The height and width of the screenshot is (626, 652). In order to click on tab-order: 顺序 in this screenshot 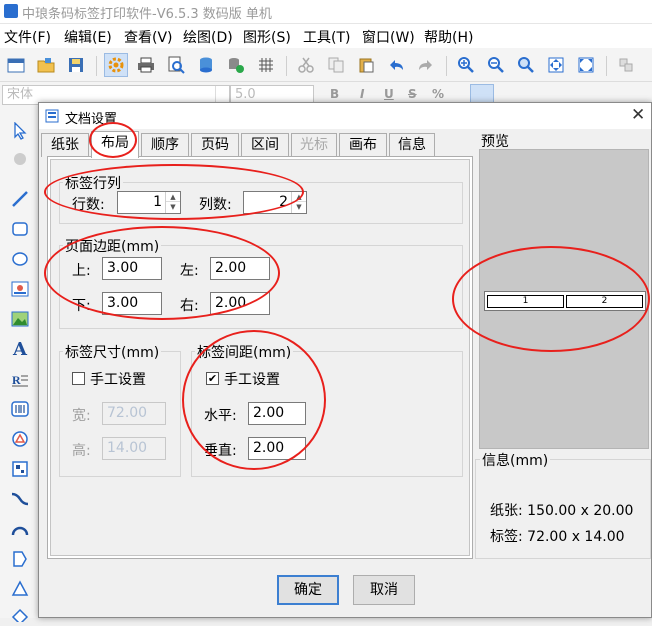, I will do `click(165, 145)`.